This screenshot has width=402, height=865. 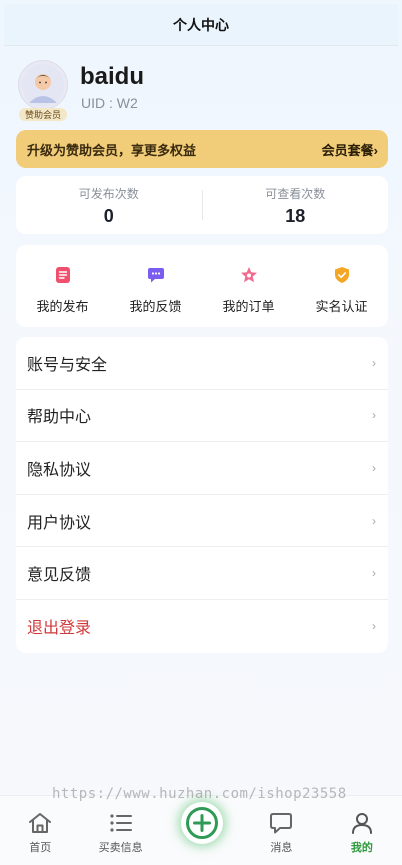 What do you see at coordinates (202, 363) in the screenshot?
I see `menu-item-account-security: 账号与安全 ›` at bounding box center [202, 363].